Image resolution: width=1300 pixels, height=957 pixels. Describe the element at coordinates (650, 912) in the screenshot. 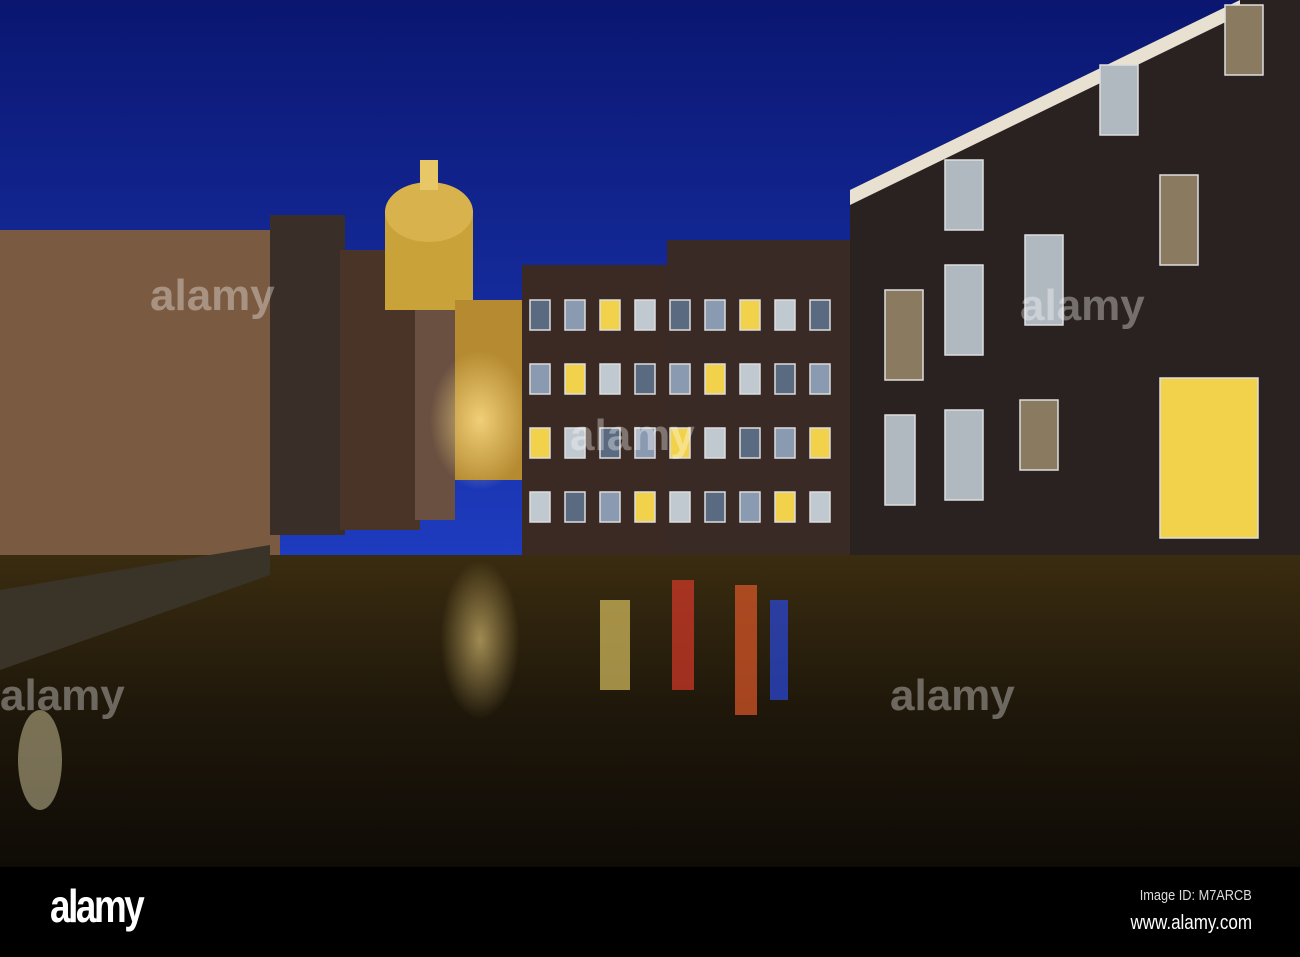

I see `footer-bar: alamy Image ID: M7ARCB www.alamy.com` at that location.